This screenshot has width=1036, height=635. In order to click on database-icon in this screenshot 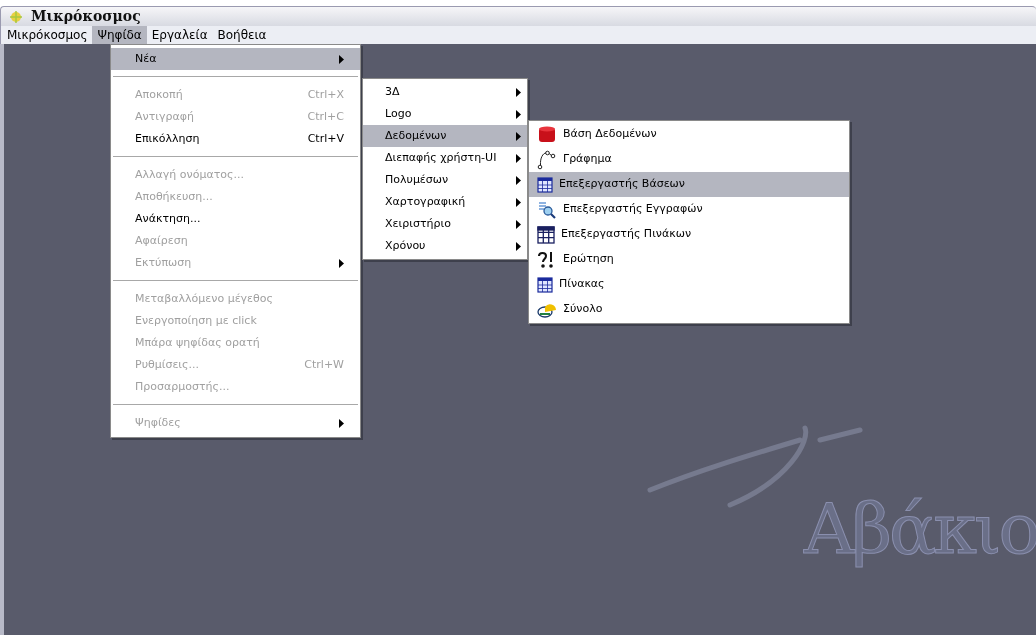, I will do `click(547, 134)`.